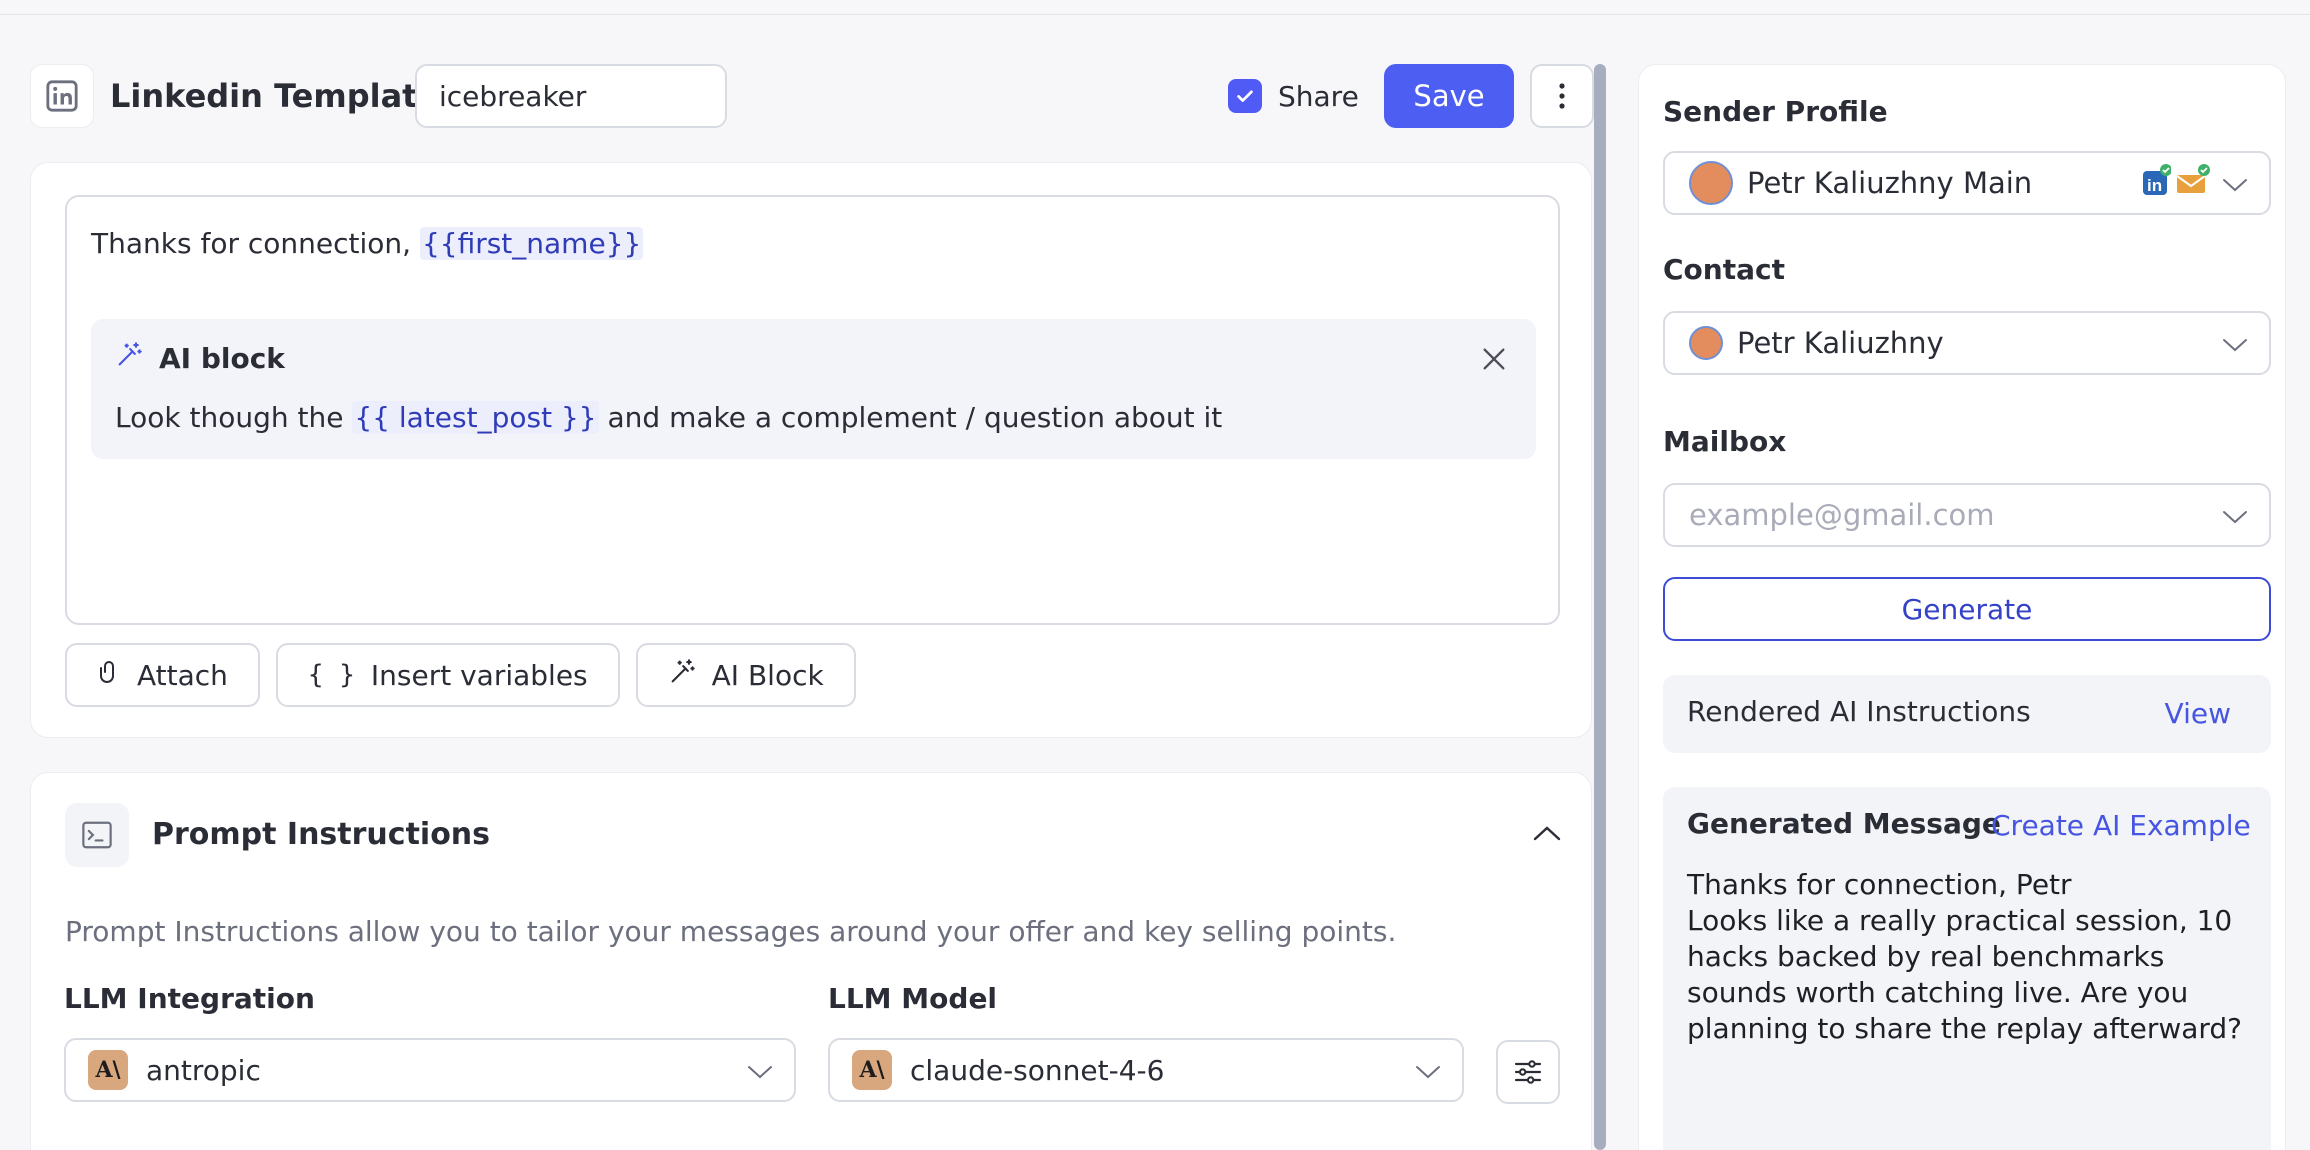 This screenshot has width=2310, height=1150. What do you see at coordinates (1528, 1072) in the screenshot?
I see `settings-sliders-icon` at bounding box center [1528, 1072].